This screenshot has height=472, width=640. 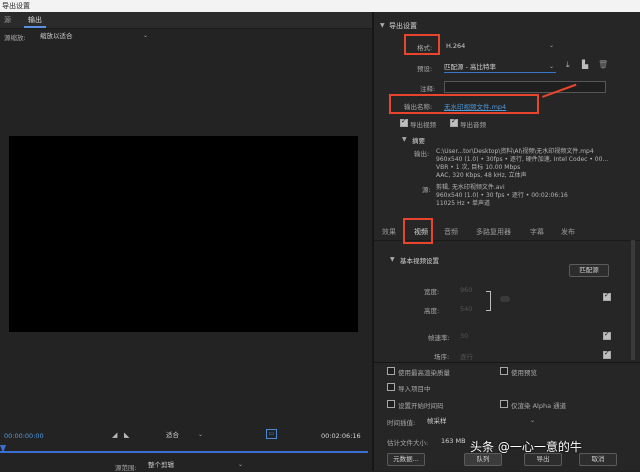 I want to click on active-tab-indicator, so click(x=35, y=27).